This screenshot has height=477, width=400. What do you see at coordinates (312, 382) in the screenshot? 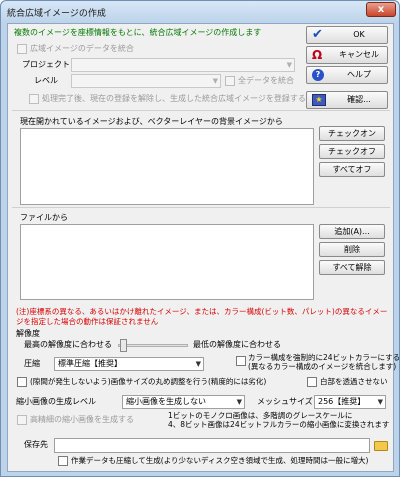
I see `white-transparent-checkbox` at bounding box center [312, 382].